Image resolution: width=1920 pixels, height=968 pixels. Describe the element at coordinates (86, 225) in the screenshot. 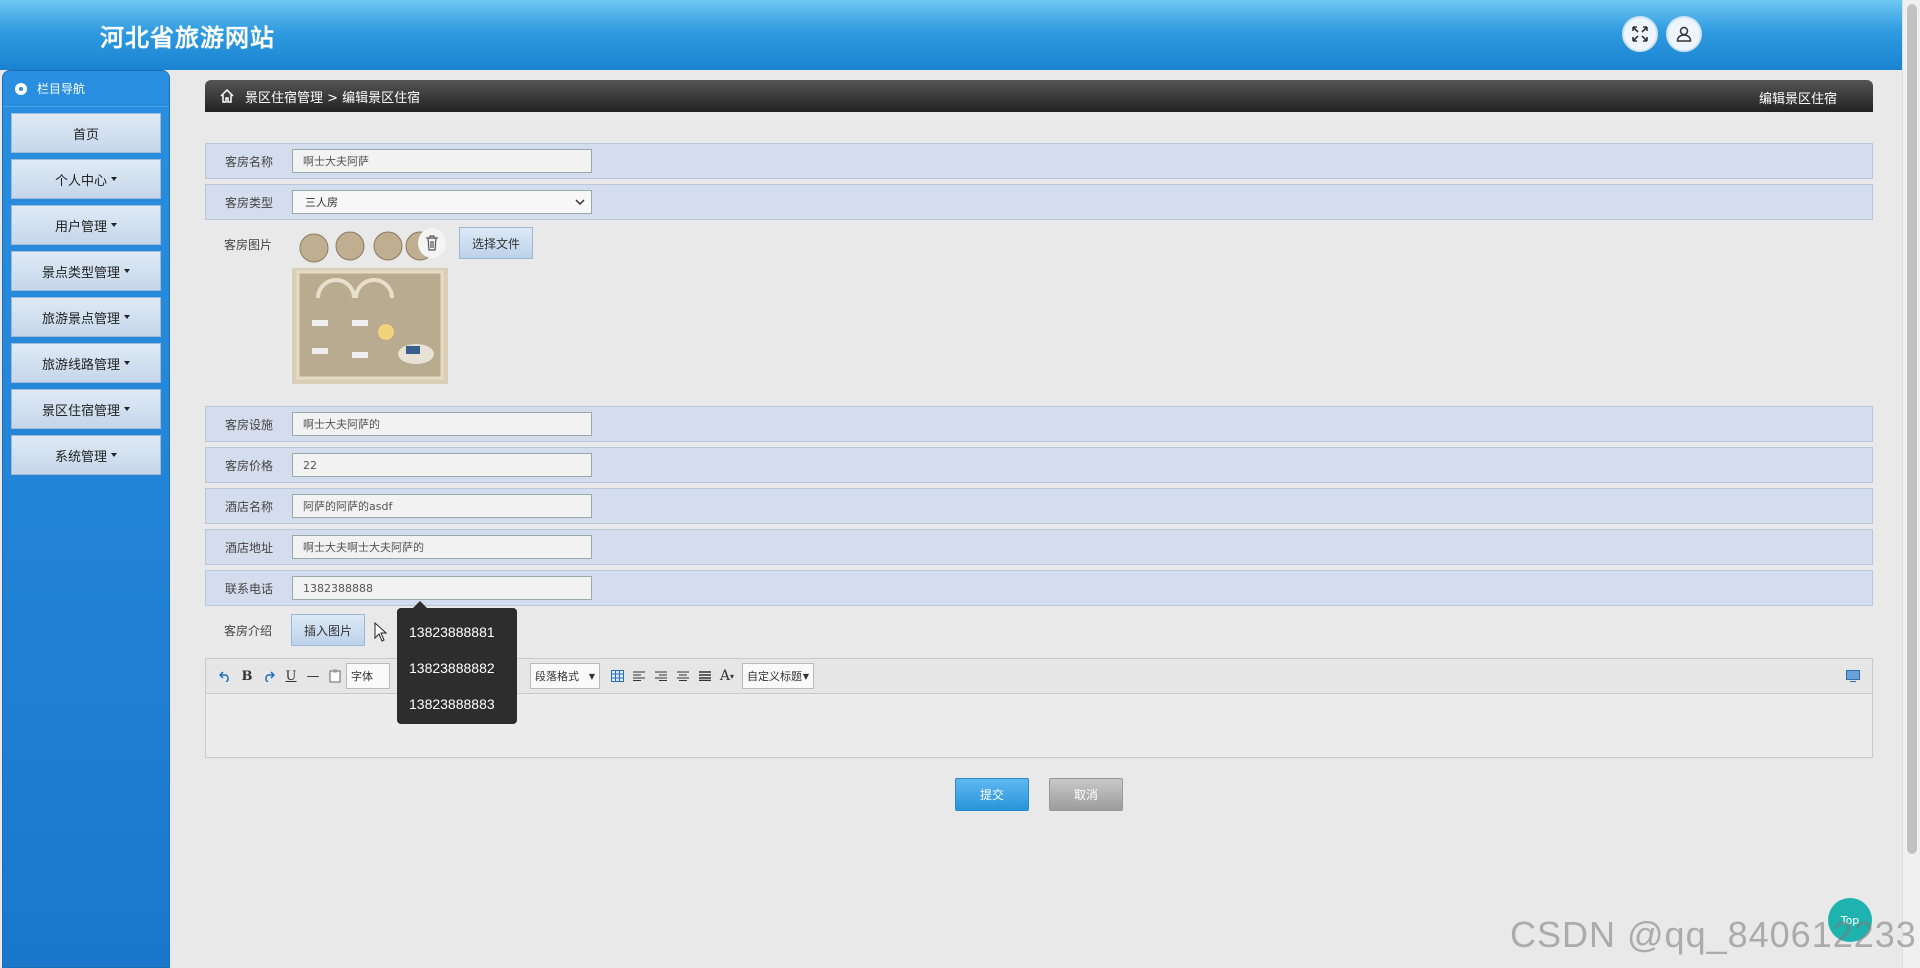

I see `sidebar-item-user-management: 用户管理` at that location.